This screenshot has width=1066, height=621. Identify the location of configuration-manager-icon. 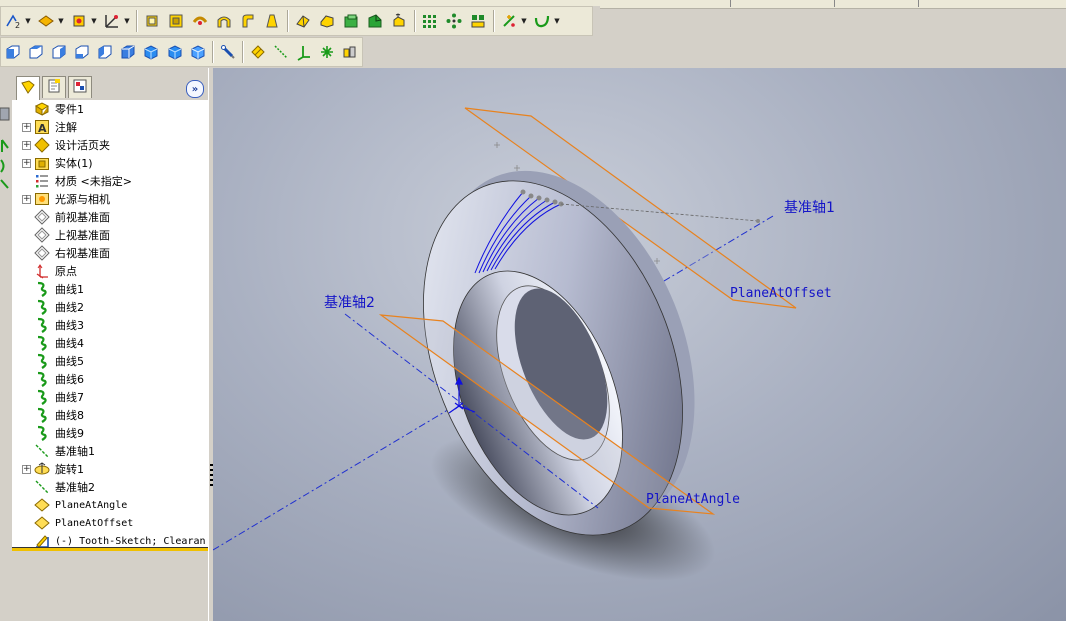
(80, 88).